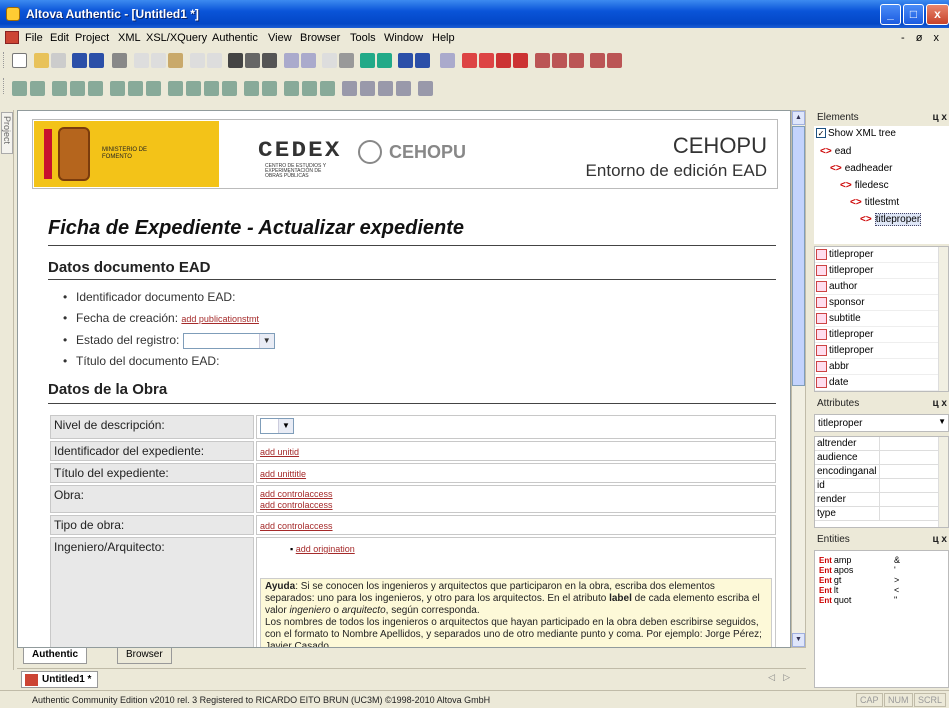  Describe the element at coordinates (559, 60) in the screenshot. I see `append-row-icon` at that location.